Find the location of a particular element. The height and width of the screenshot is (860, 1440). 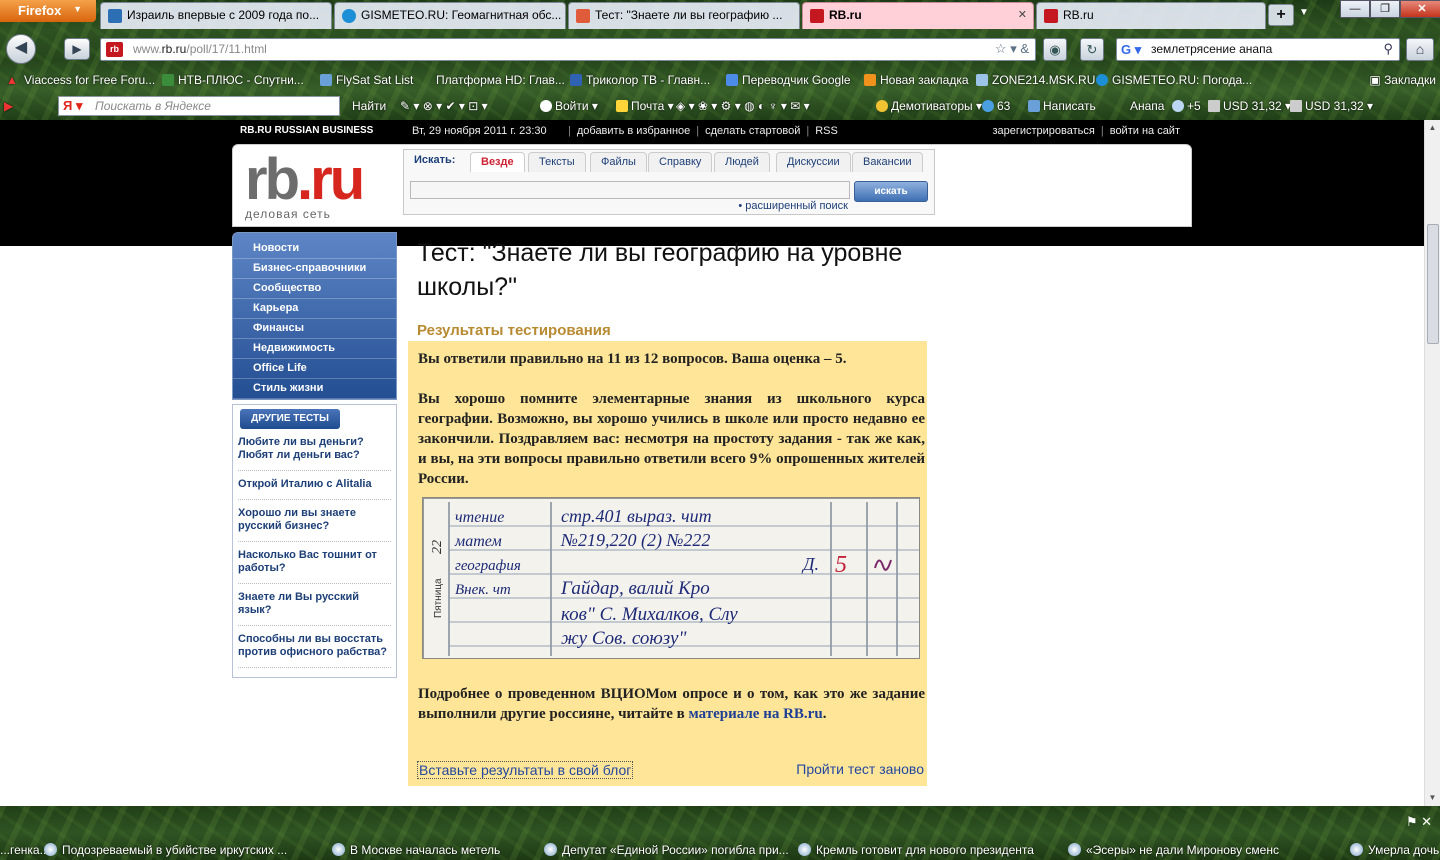

logo-wordmark: rb.ru is located at coordinates (305, 179).